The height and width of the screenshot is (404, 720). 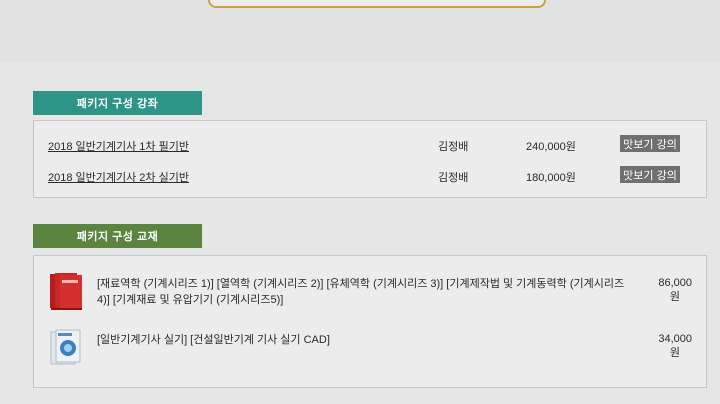 What do you see at coordinates (66, 292) in the screenshot?
I see `red-book-set-icon` at bounding box center [66, 292].